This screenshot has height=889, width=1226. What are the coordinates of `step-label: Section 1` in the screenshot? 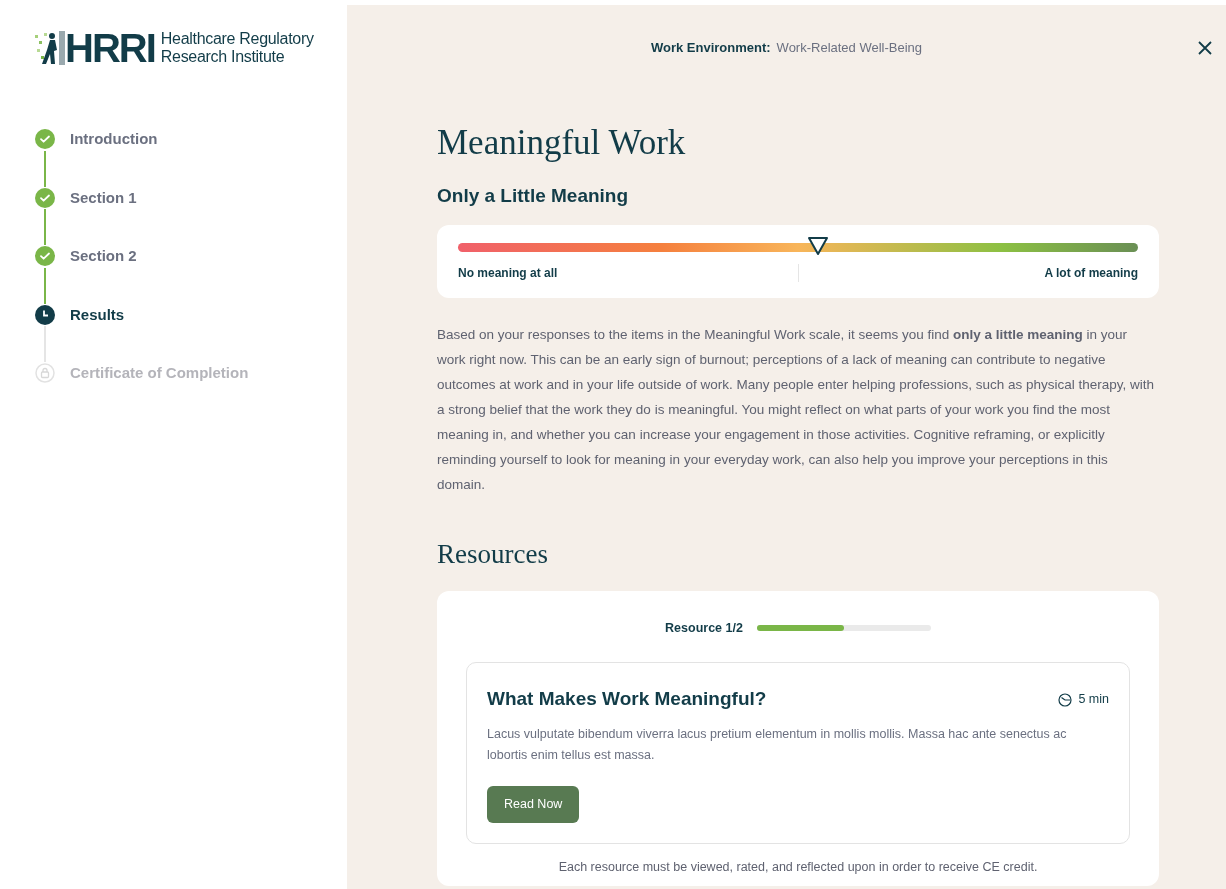 It's located at (103, 197).